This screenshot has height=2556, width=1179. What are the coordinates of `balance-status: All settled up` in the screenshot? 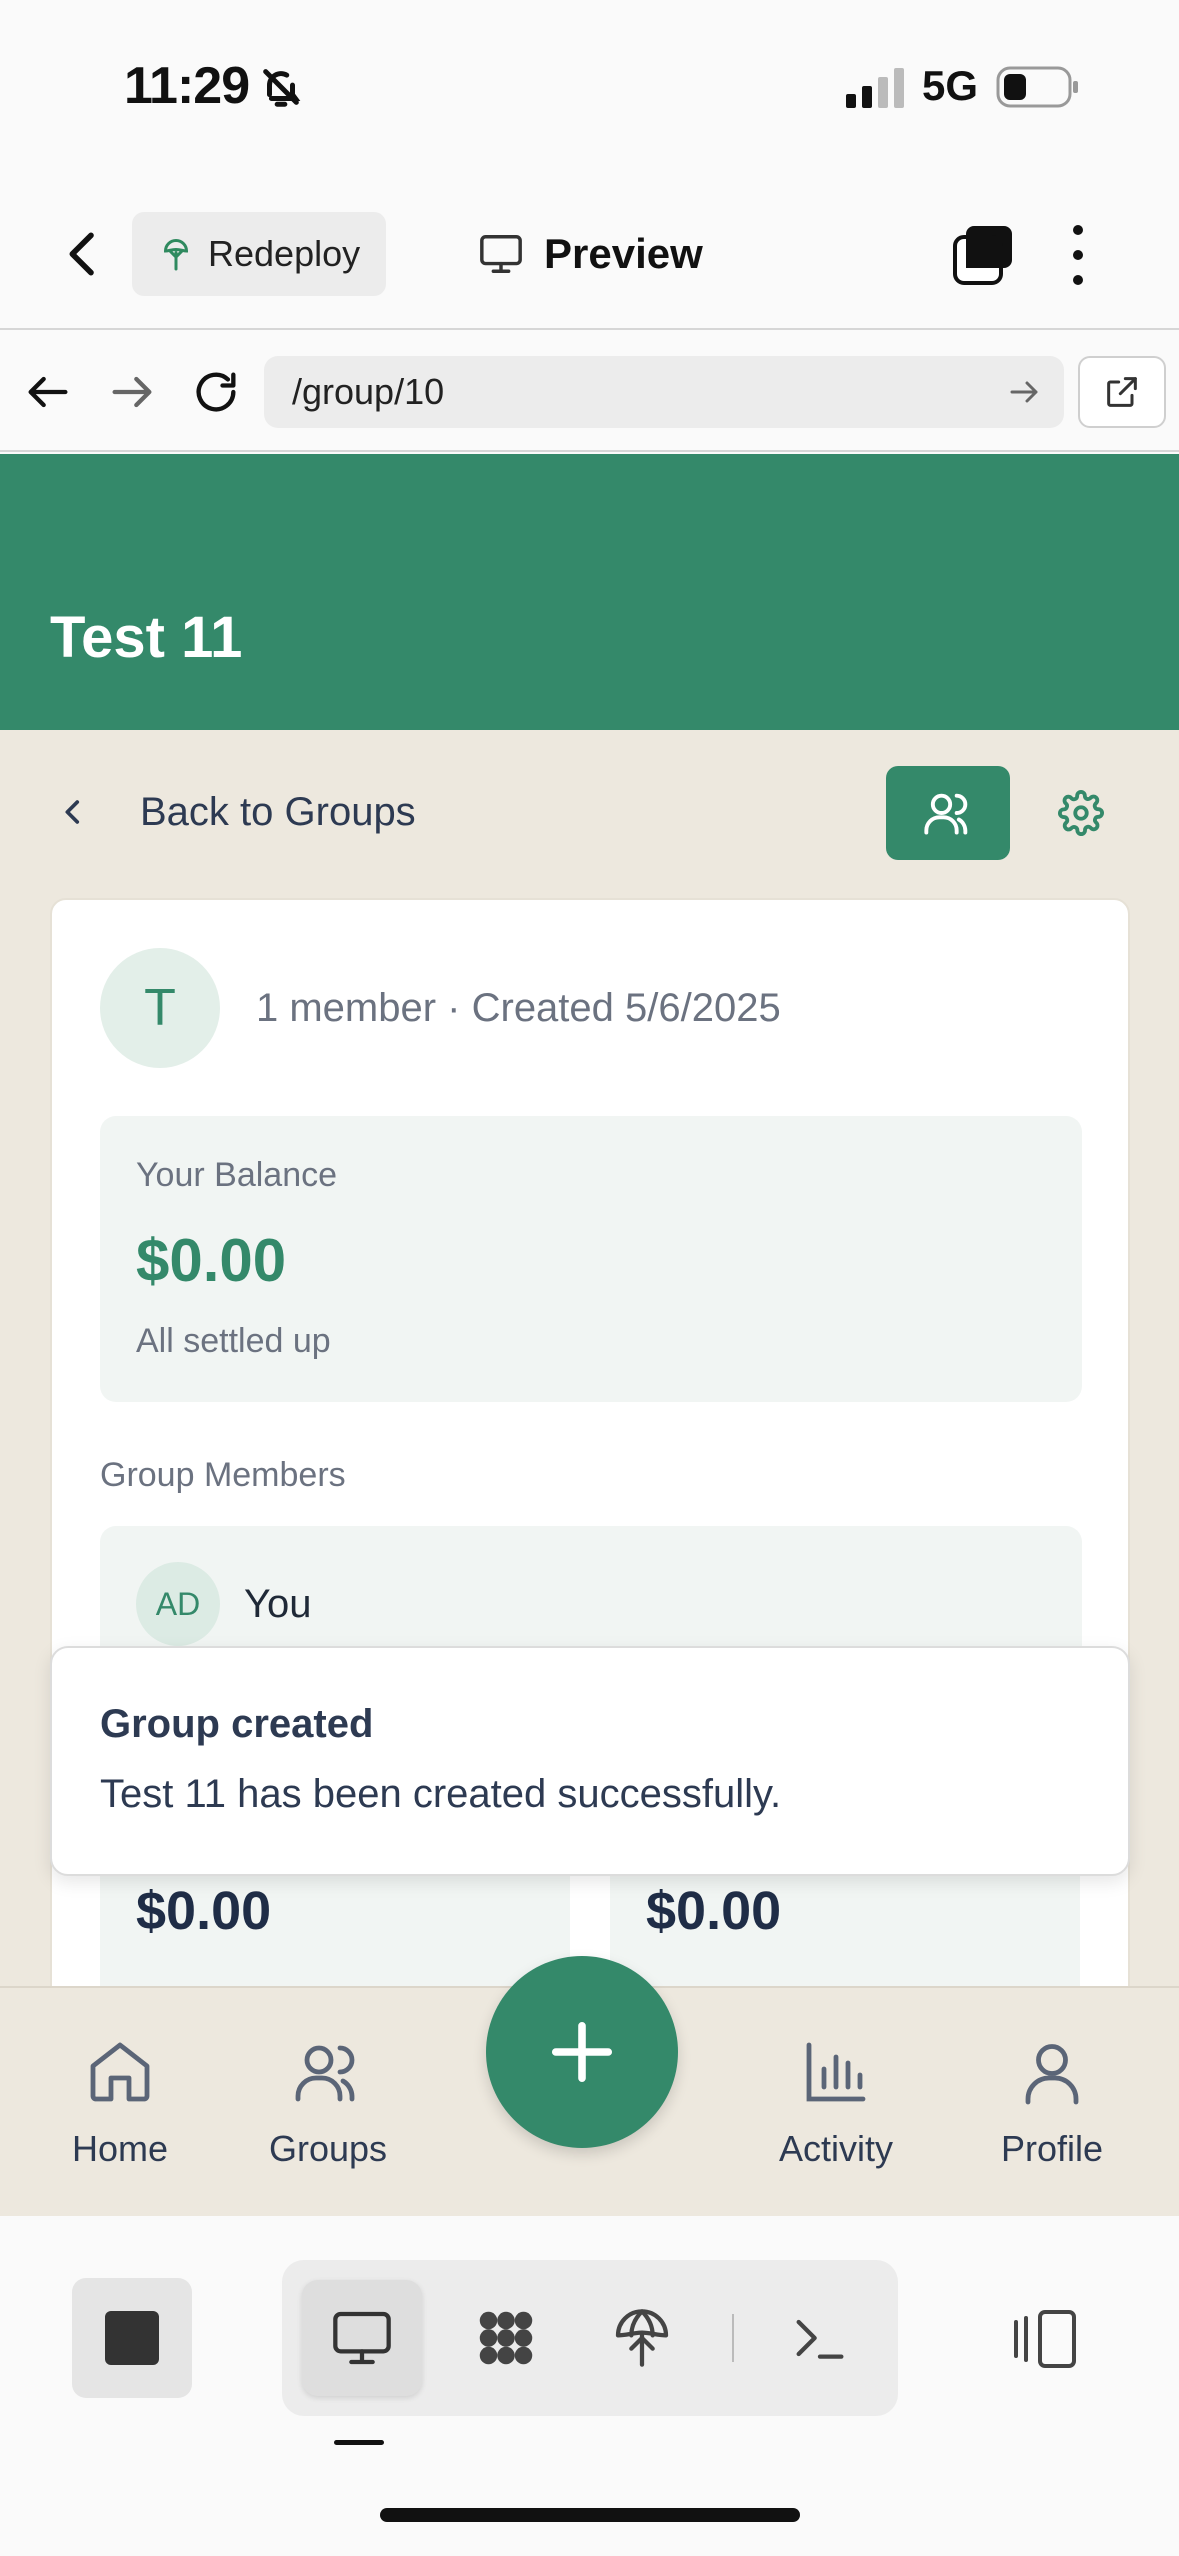 It's located at (233, 1341).